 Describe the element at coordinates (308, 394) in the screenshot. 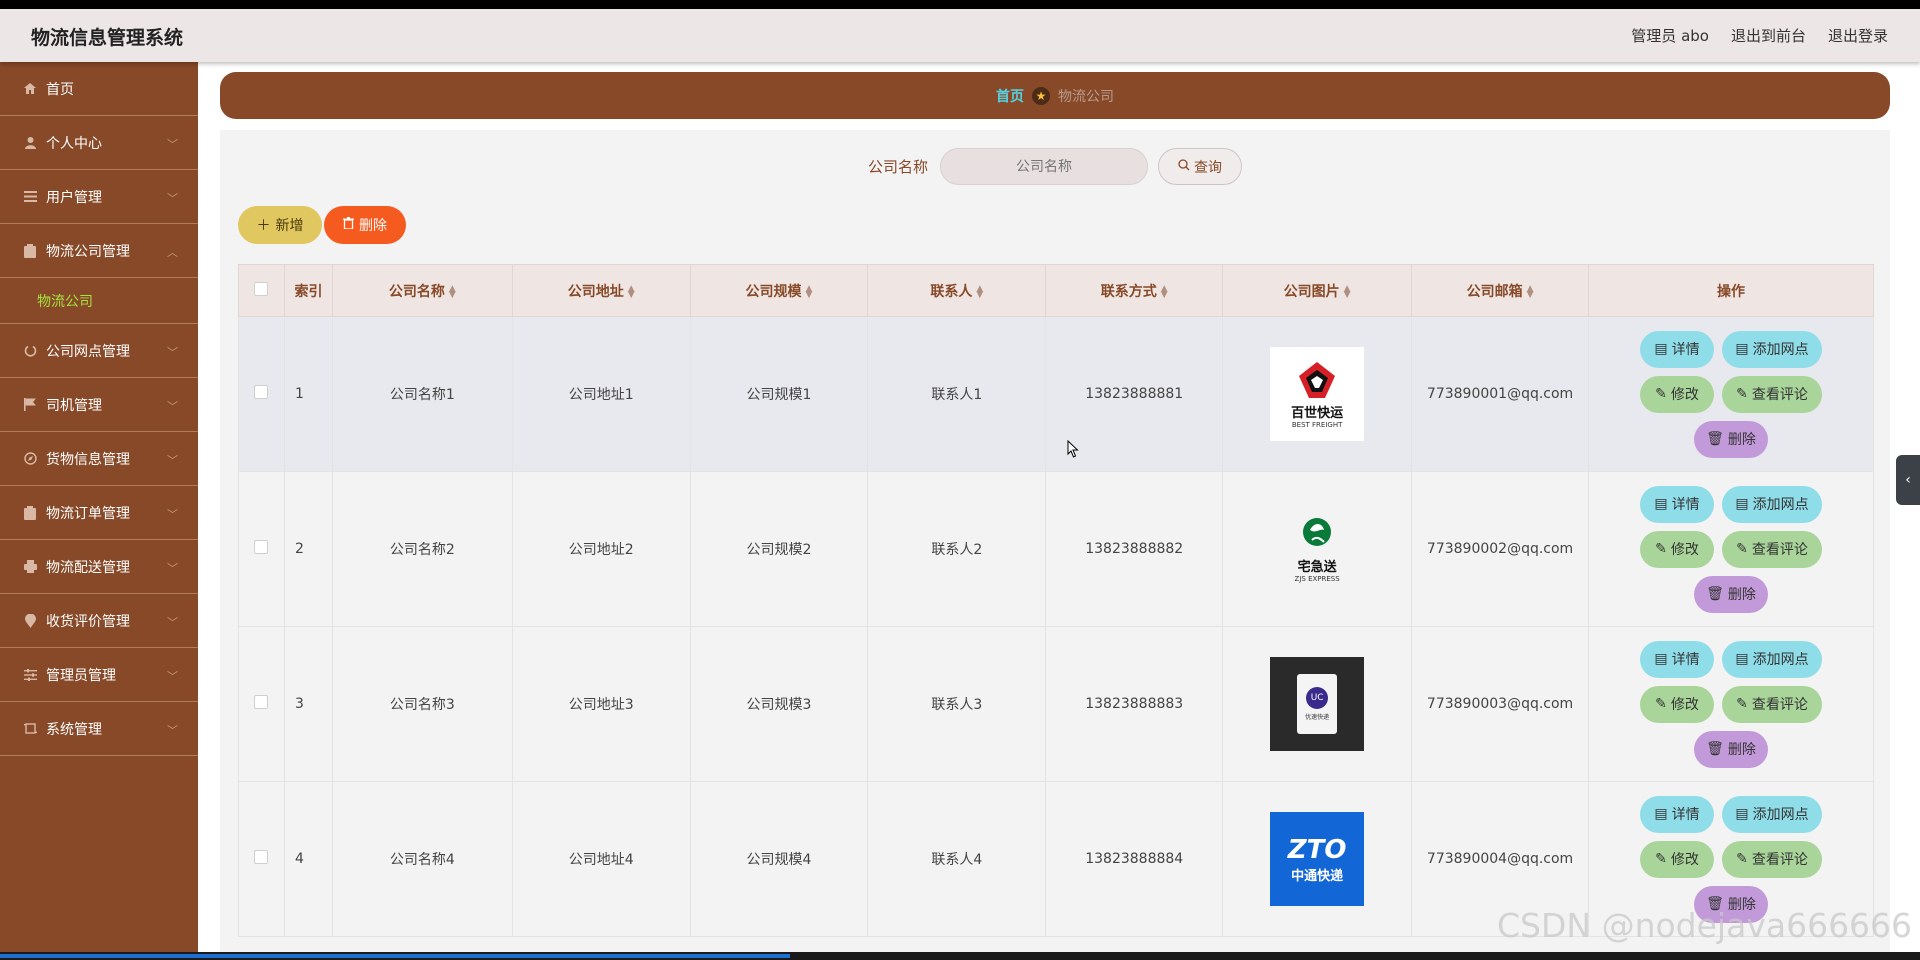

I see `index-cell: 1` at that location.